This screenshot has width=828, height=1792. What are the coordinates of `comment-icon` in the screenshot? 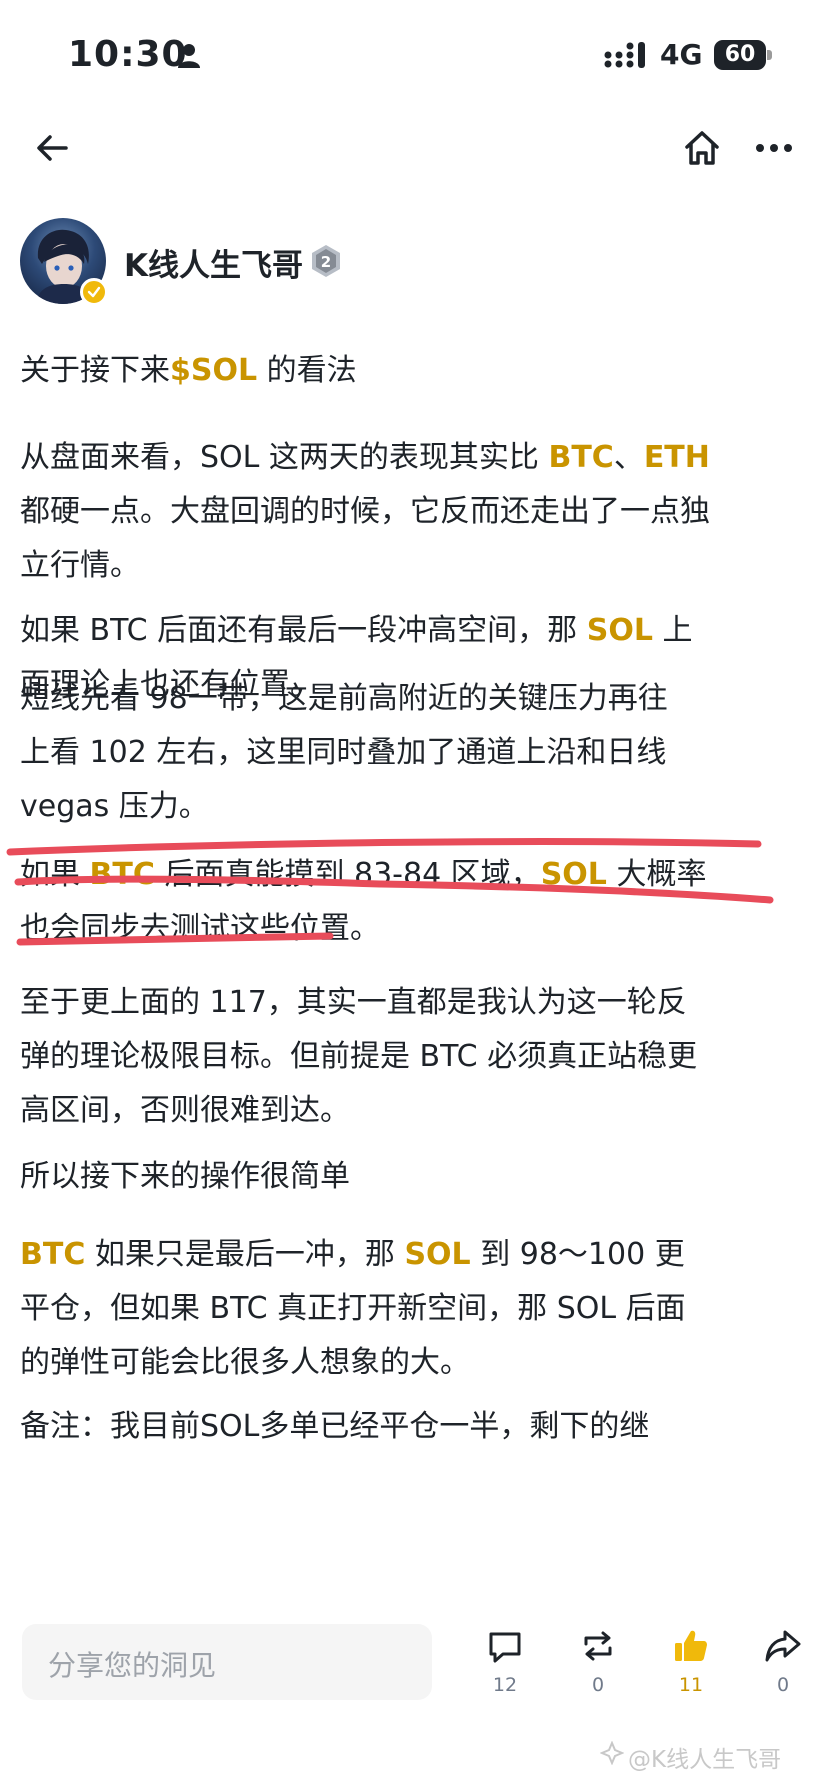 It's located at (505, 1647).